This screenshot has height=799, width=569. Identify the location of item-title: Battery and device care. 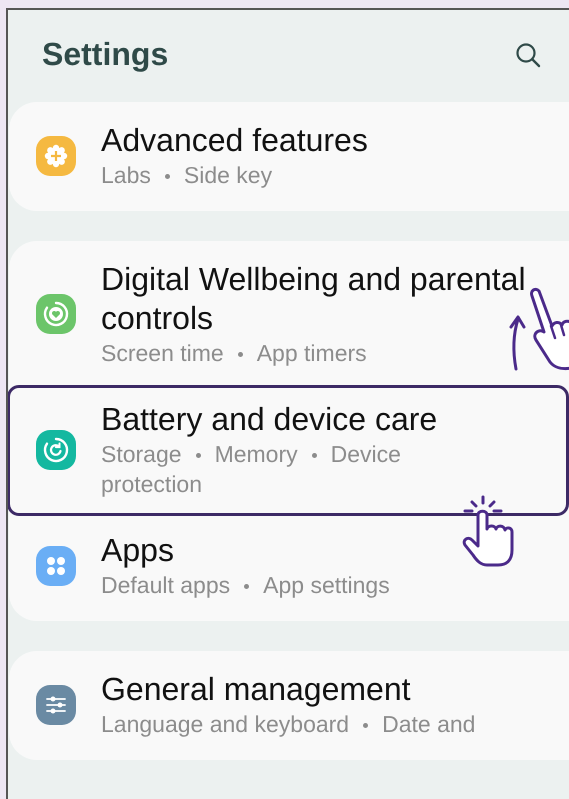
(269, 419).